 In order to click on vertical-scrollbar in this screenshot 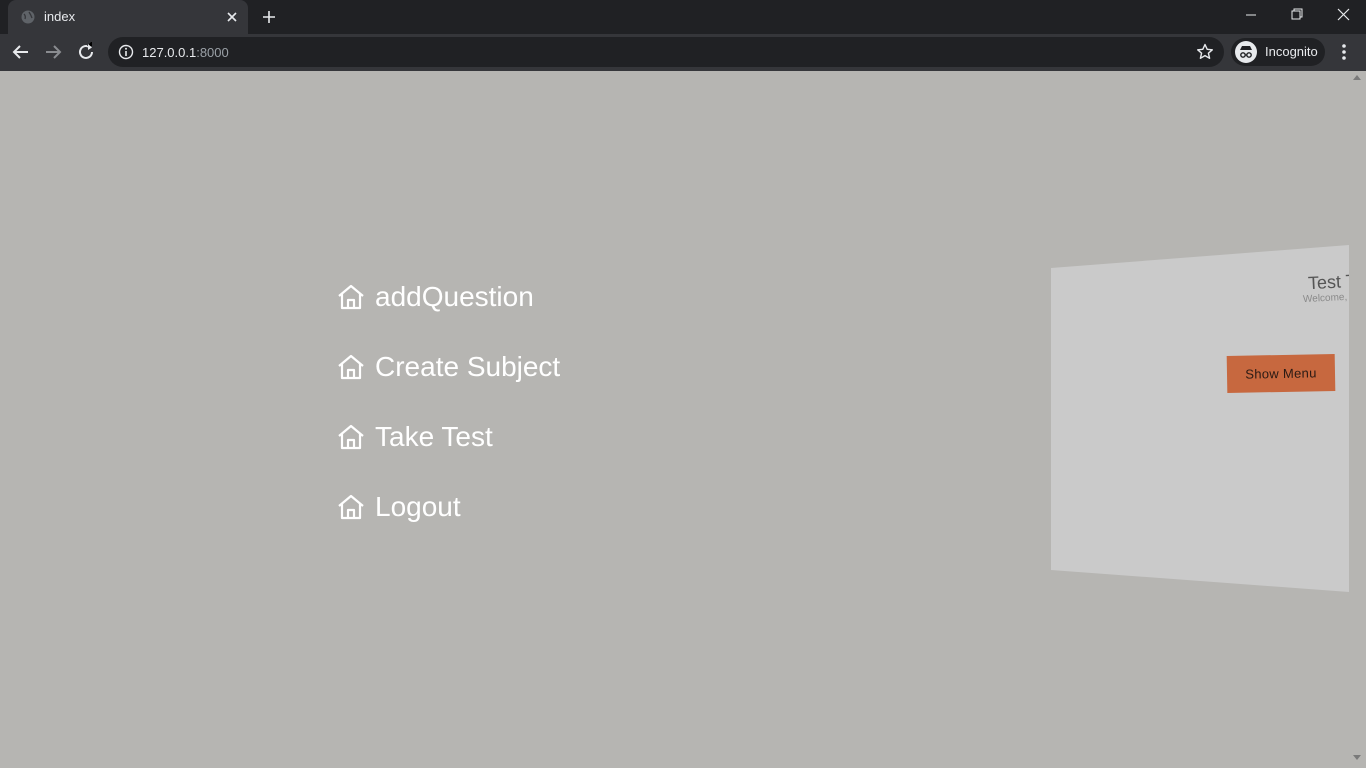, I will do `click(1357, 419)`.